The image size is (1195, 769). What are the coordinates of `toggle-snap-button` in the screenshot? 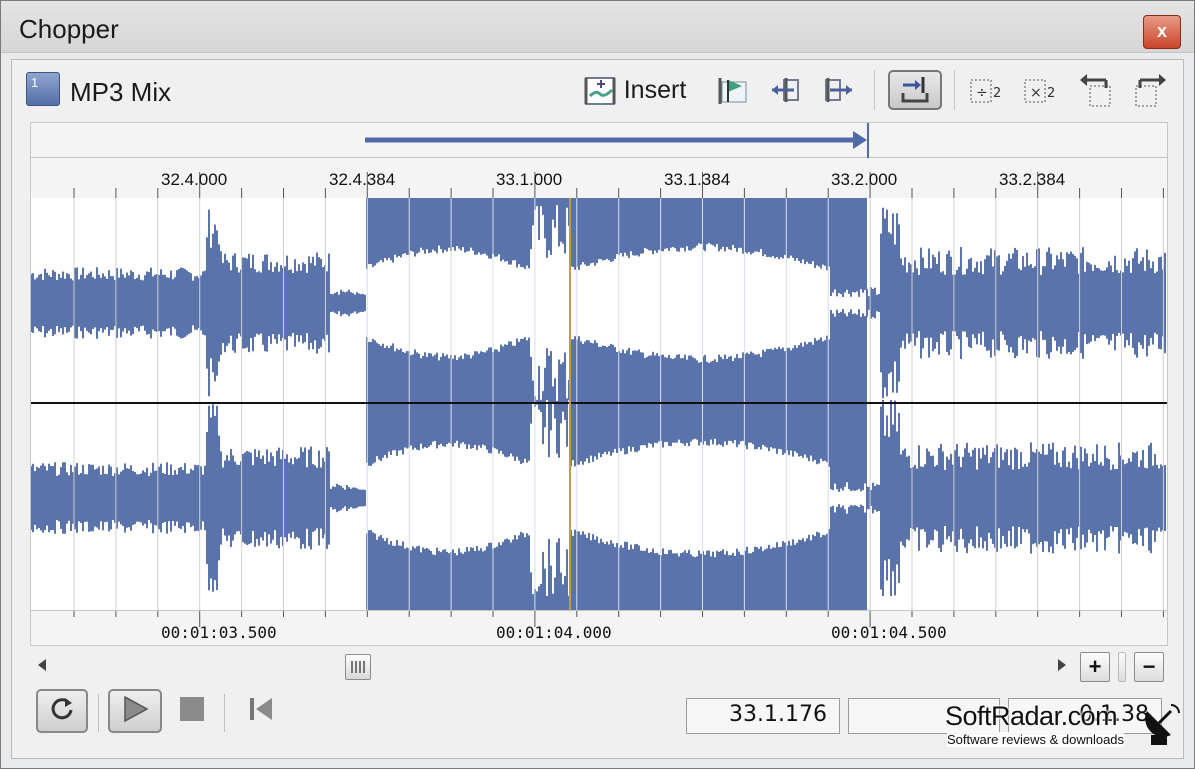 It's located at (915, 90).